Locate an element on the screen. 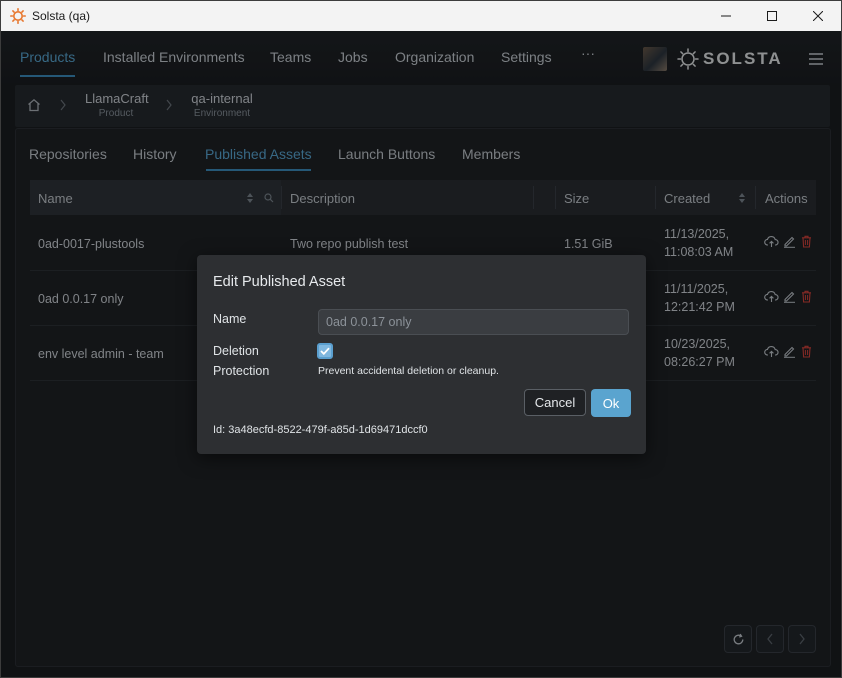 This screenshot has width=842, height=678. maximize-icon is located at coordinates (772, 16).